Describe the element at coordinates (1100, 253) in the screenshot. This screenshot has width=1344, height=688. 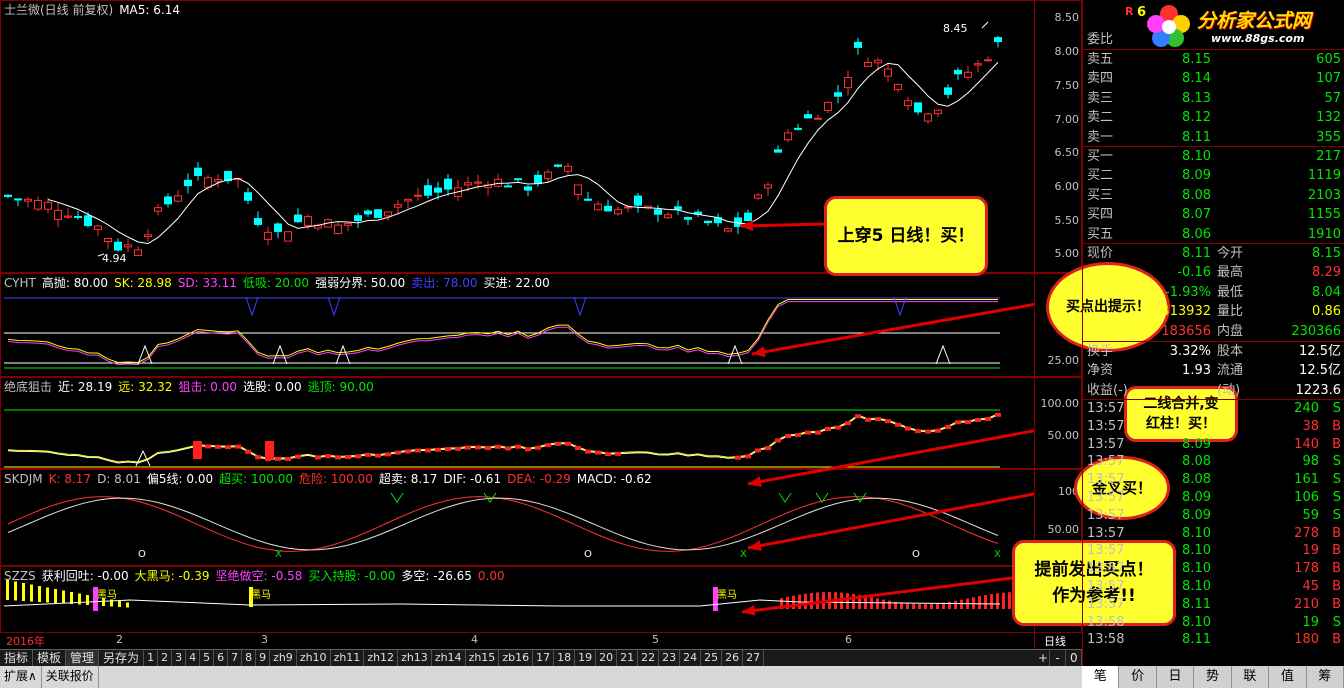
I see `quote-label: 现价` at that location.